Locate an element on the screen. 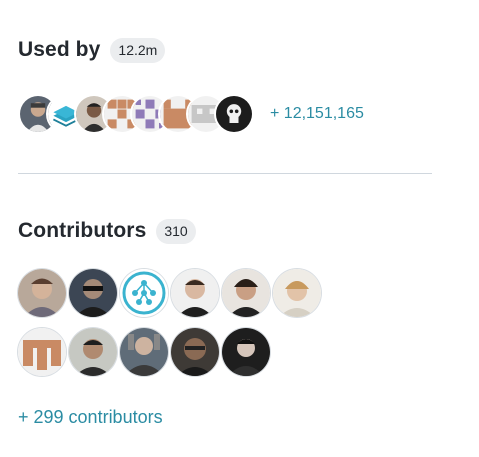  contributors-title: Contributors is located at coordinates (82, 231).